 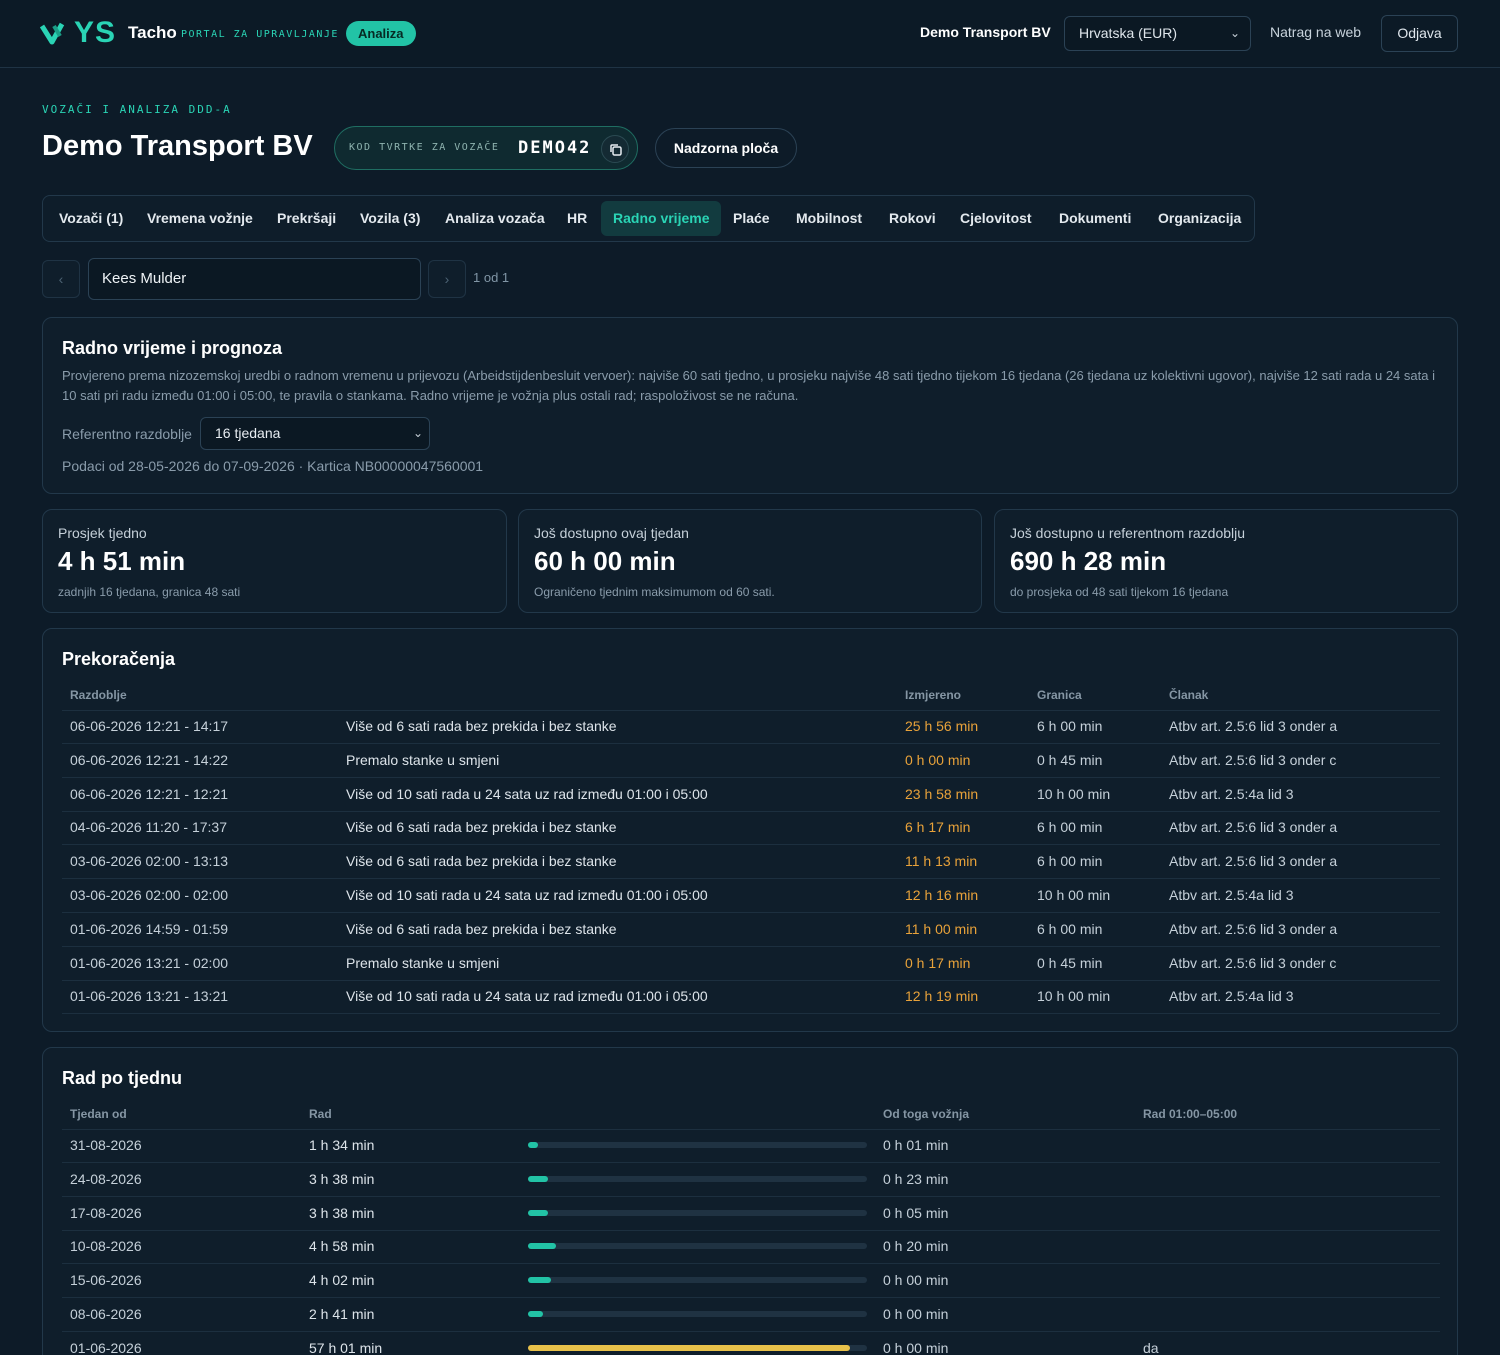 I want to click on week-start: 17-08-2026, so click(x=106, y=1212).